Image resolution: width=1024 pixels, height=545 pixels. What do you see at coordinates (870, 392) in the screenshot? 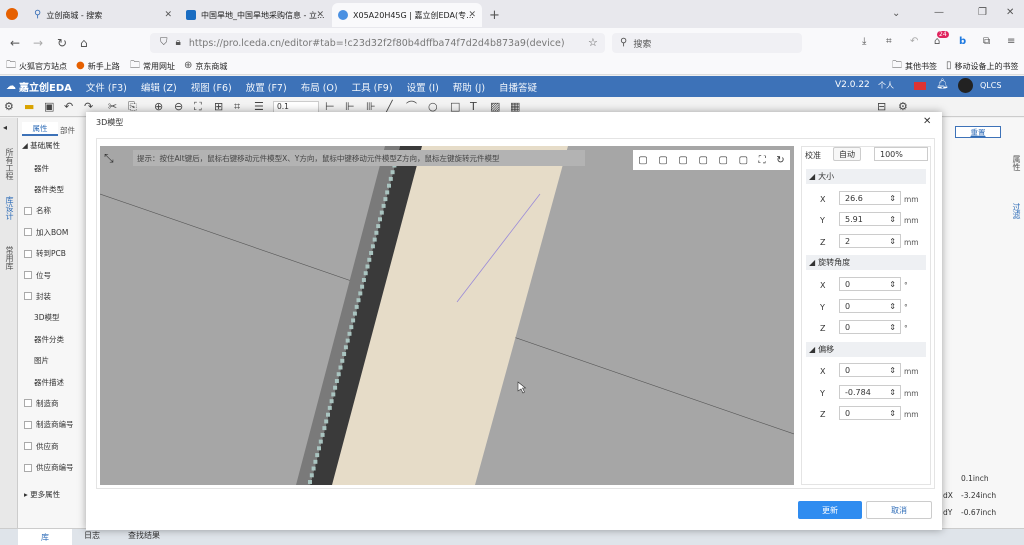
I see `offset-y-input: -0.784 ⇕` at bounding box center [870, 392].